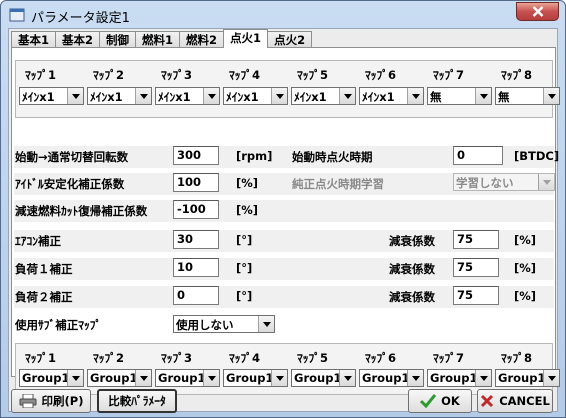  Describe the element at coordinates (504, 97) in the screenshot. I see `top-map-select-value: 無` at that location.